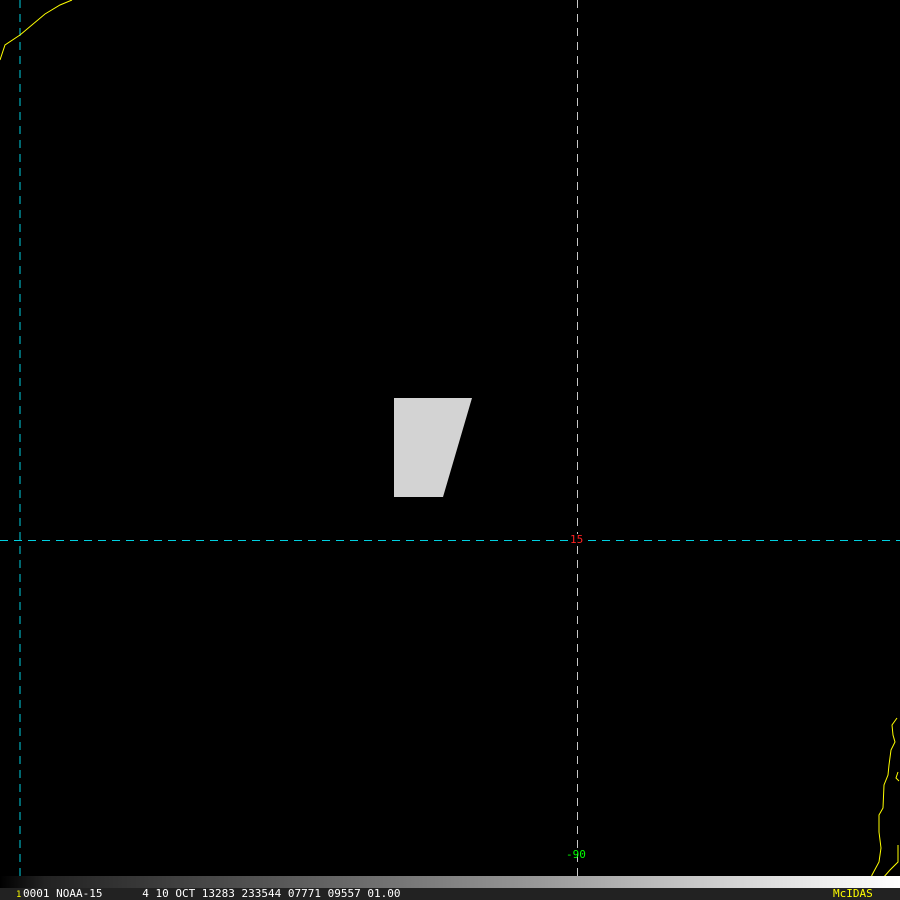 This screenshot has width=900, height=900. Describe the element at coordinates (853, 893) in the screenshot. I see `mcidas-brand: McIDAS` at that location.